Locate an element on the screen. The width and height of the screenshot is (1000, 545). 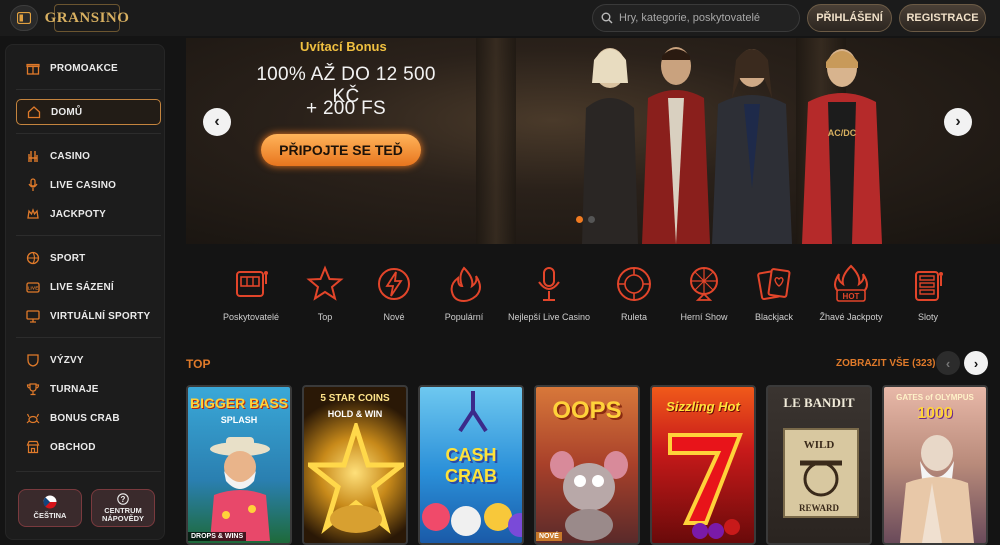
category-label: Sloty is located at coordinates (927, 317).